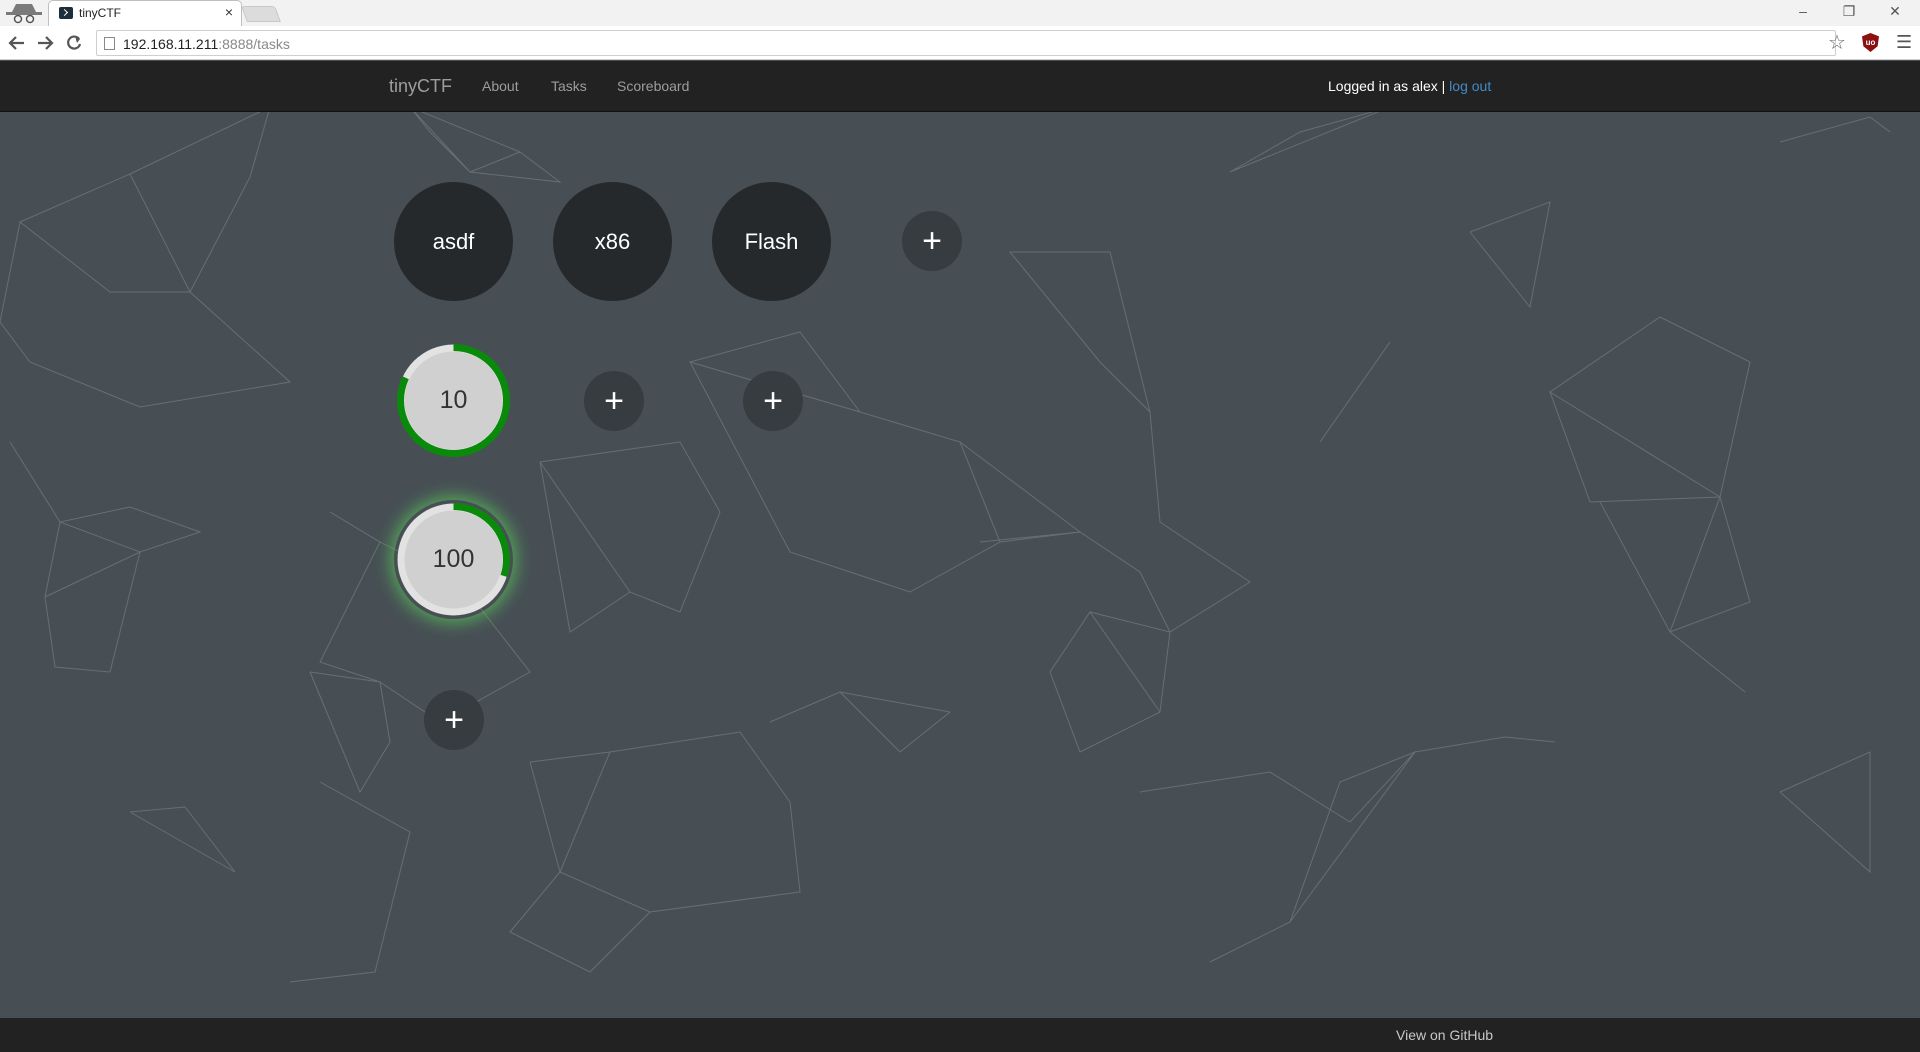  What do you see at coordinates (614, 401) in the screenshot?
I see `add-task-button-x86: +` at bounding box center [614, 401].